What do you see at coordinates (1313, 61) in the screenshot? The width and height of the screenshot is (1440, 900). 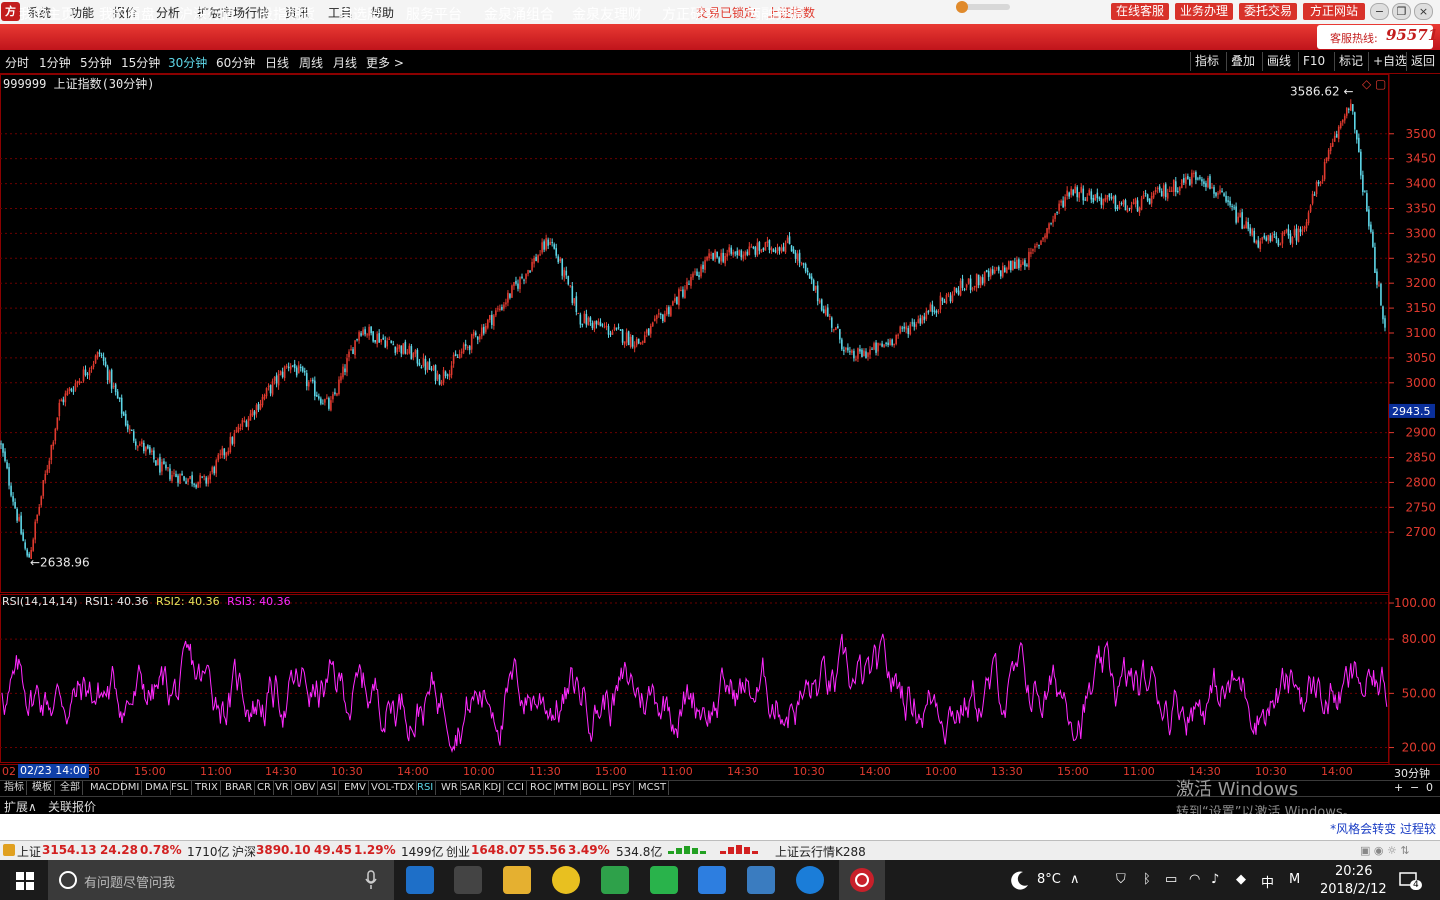 I see `tool-f10: F10` at bounding box center [1313, 61].